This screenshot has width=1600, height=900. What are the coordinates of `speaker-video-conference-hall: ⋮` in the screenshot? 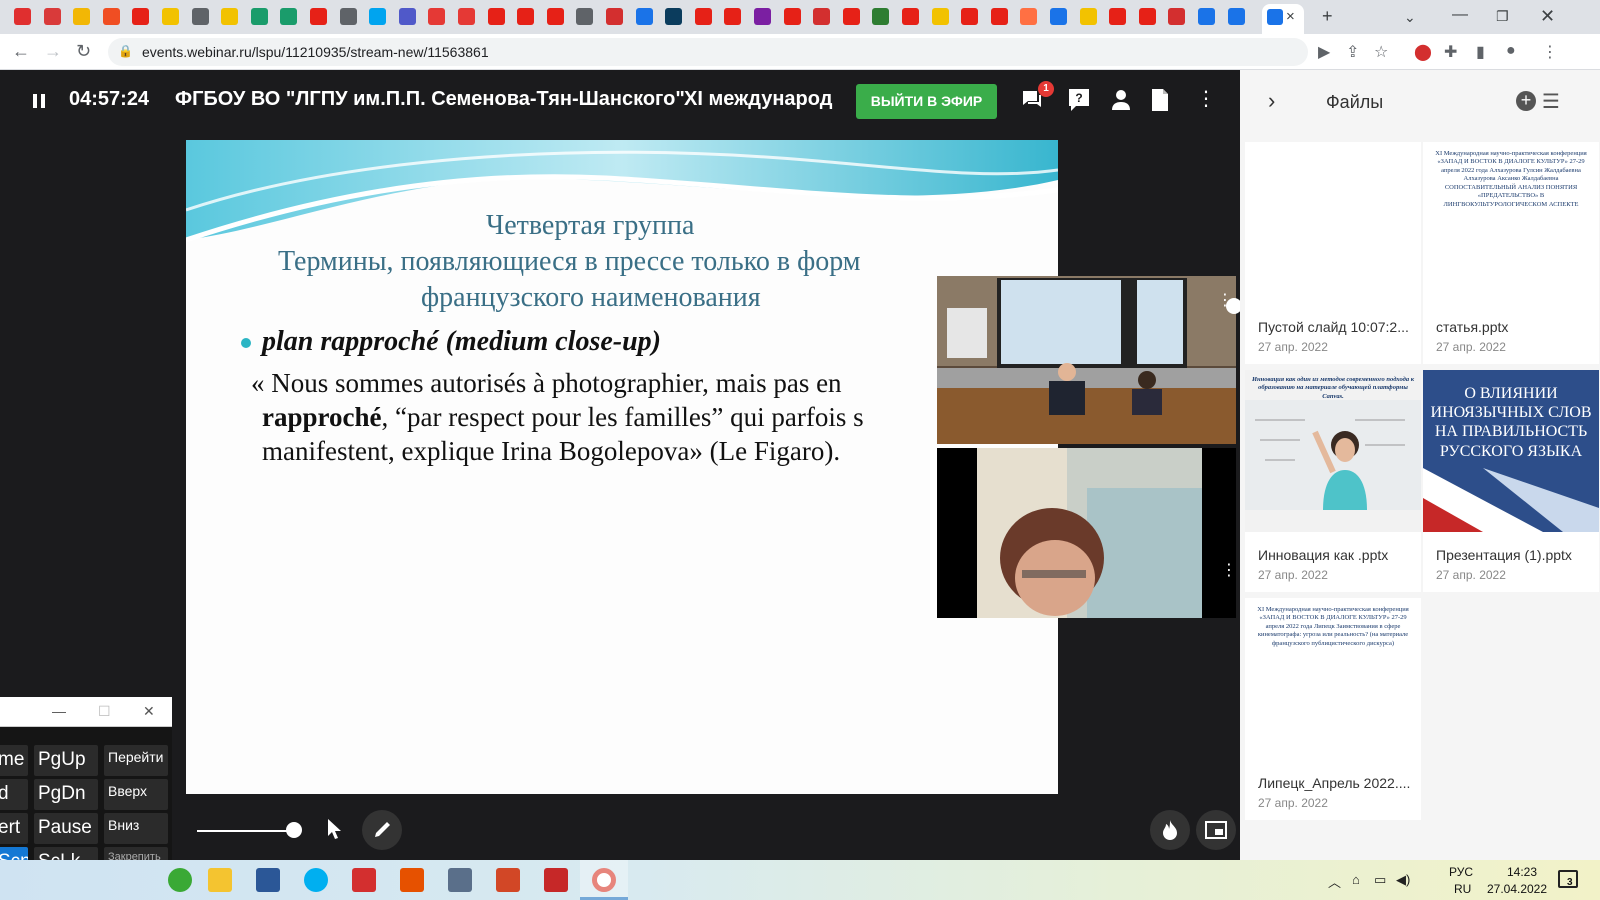 It's located at (1086, 360).